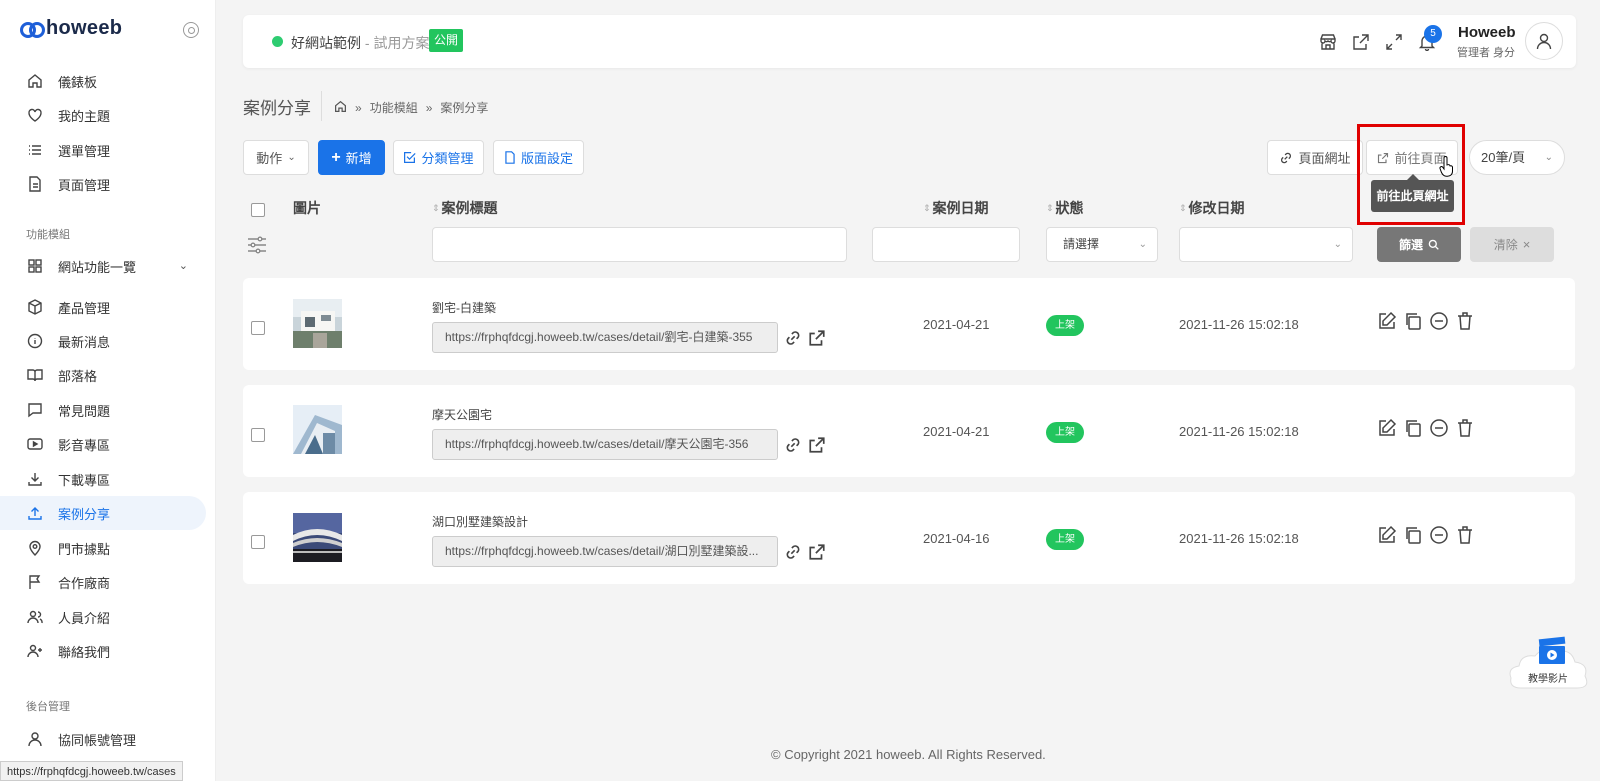 The height and width of the screenshot is (781, 1600). I want to click on sidebar-item-contact: 聯絡我們, so click(103, 651).